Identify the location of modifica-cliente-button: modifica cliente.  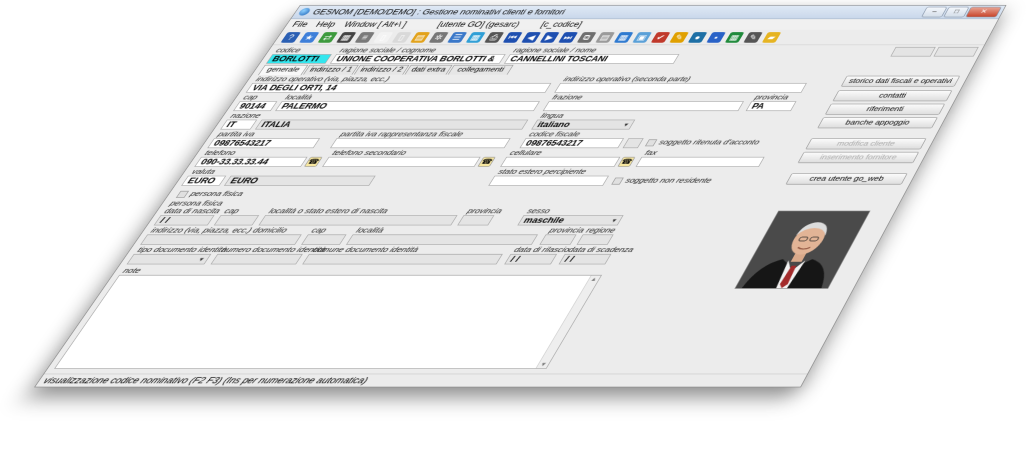
(865, 143).